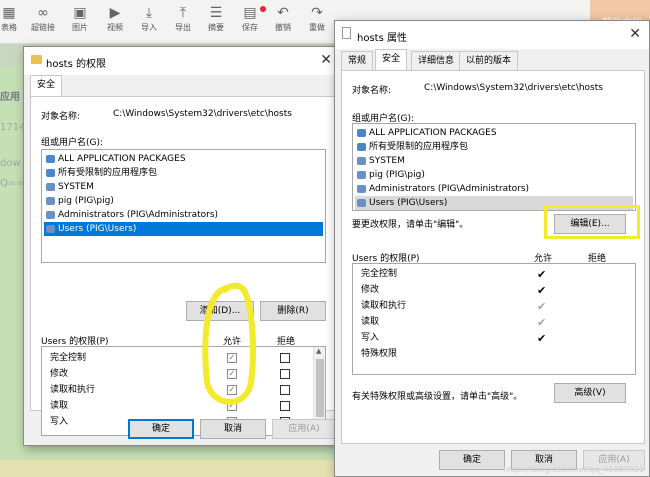 This screenshot has height=477, width=650. What do you see at coordinates (436, 61) in the screenshot?
I see `tab-details: 详细信息` at bounding box center [436, 61].